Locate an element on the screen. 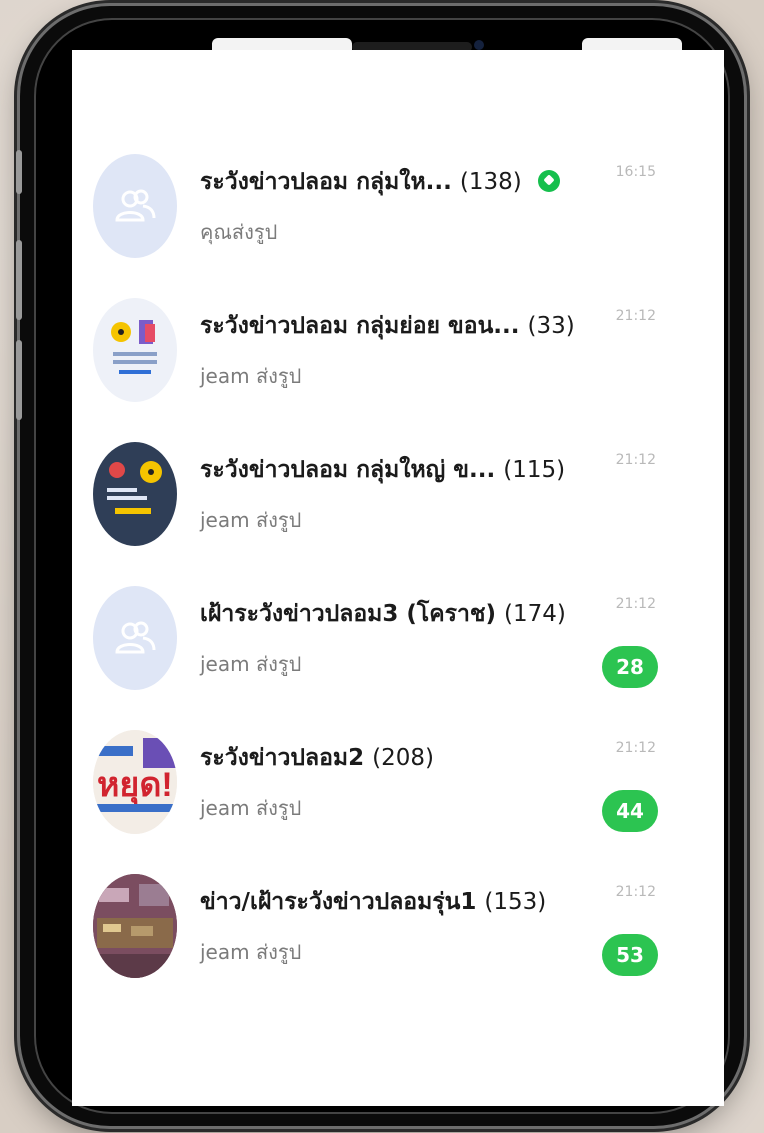 The width and height of the screenshot is (764, 1133). message-time: 16:15 is located at coordinates (635, 172).